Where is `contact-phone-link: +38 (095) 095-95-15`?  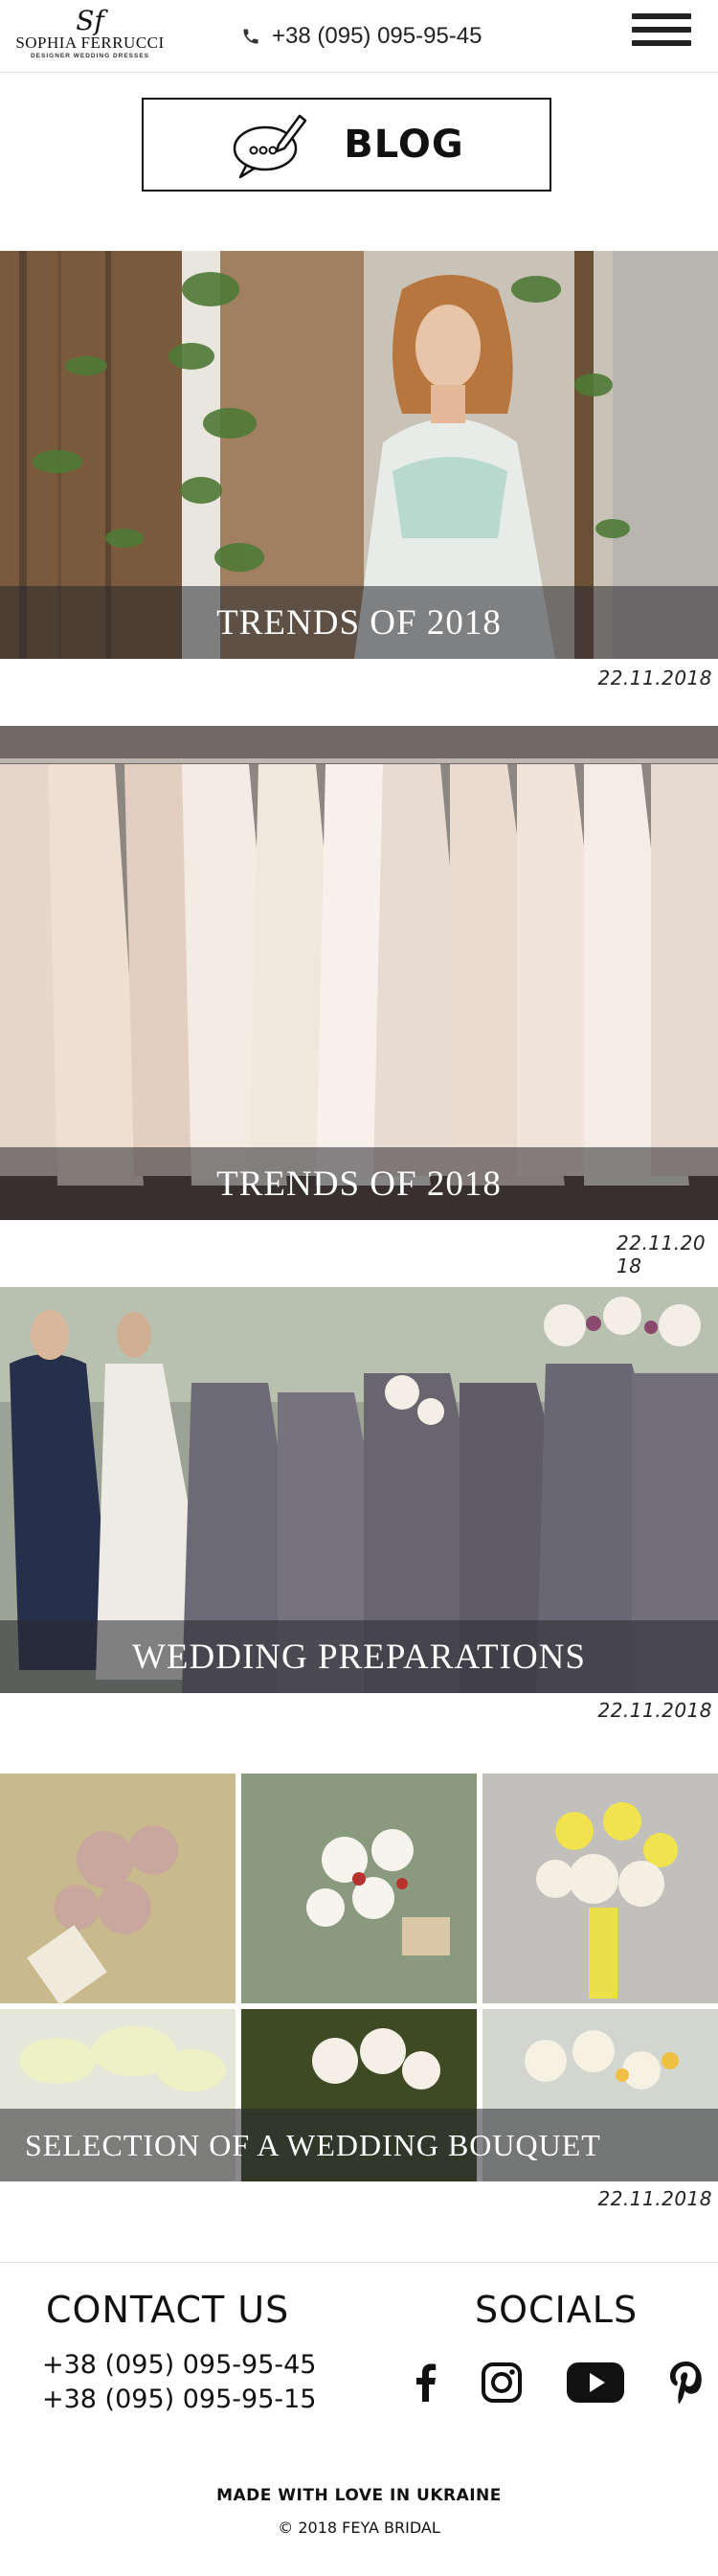
contact-phone-link: +38 (095) 095-95-15 is located at coordinates (179, 2399).